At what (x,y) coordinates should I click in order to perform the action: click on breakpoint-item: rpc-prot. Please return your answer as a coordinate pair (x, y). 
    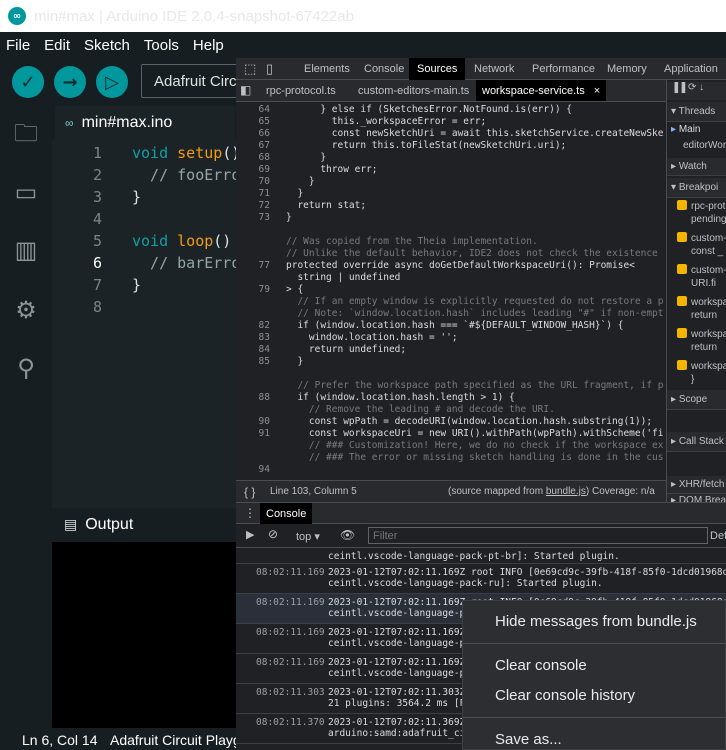
    Looking at the image, I should click on (696, 207).